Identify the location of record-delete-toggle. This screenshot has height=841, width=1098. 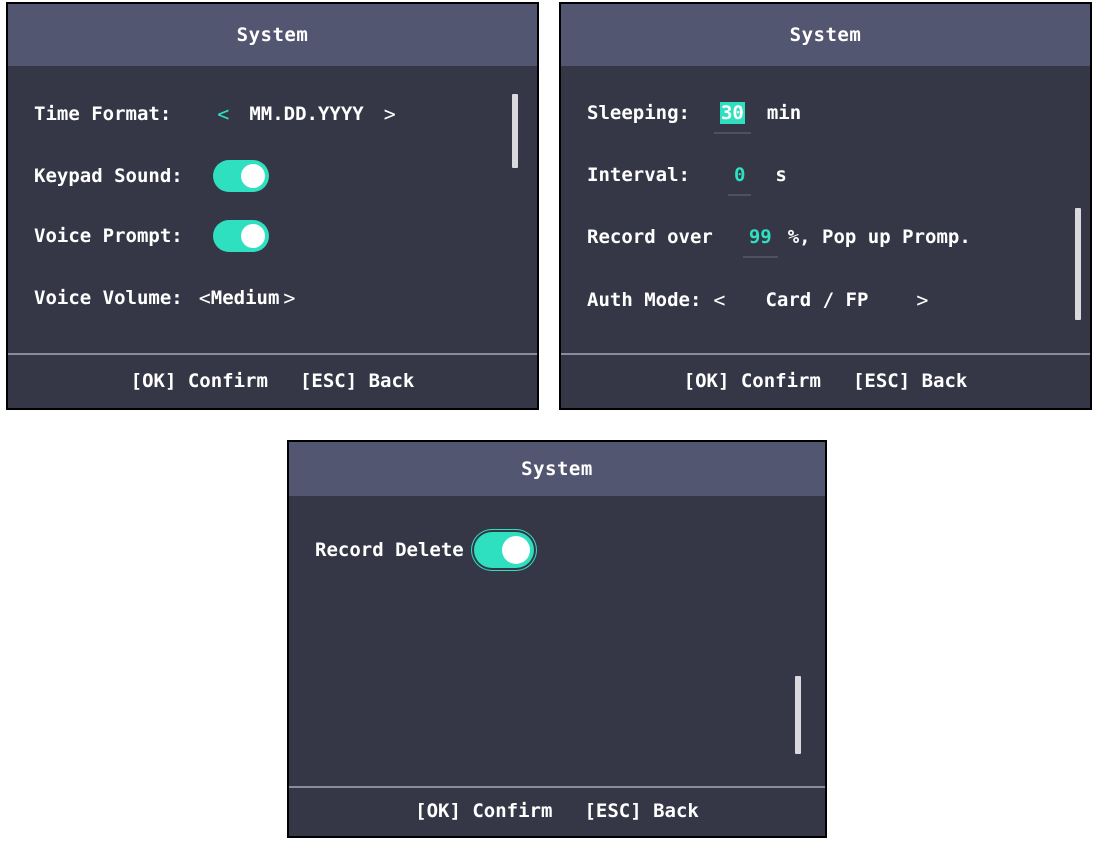
(503, 550).